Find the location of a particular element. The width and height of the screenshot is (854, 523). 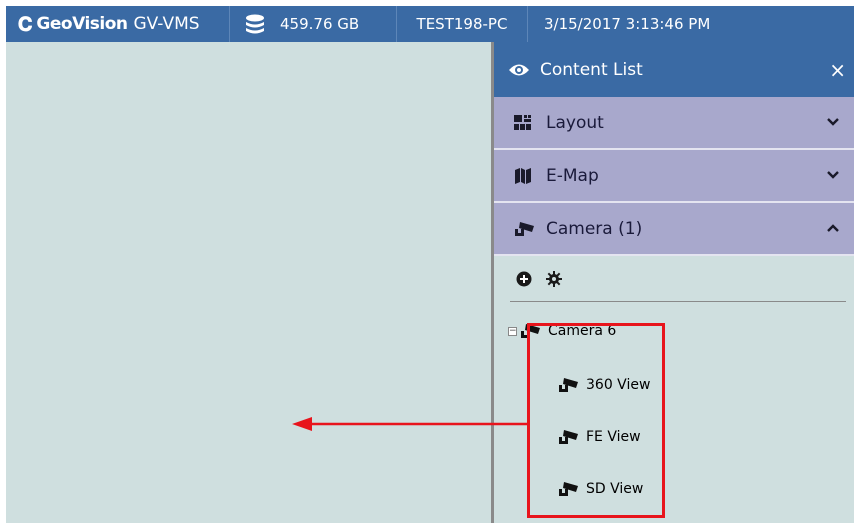

tree-item-label: 360 View is located at coordinates (618, 385).